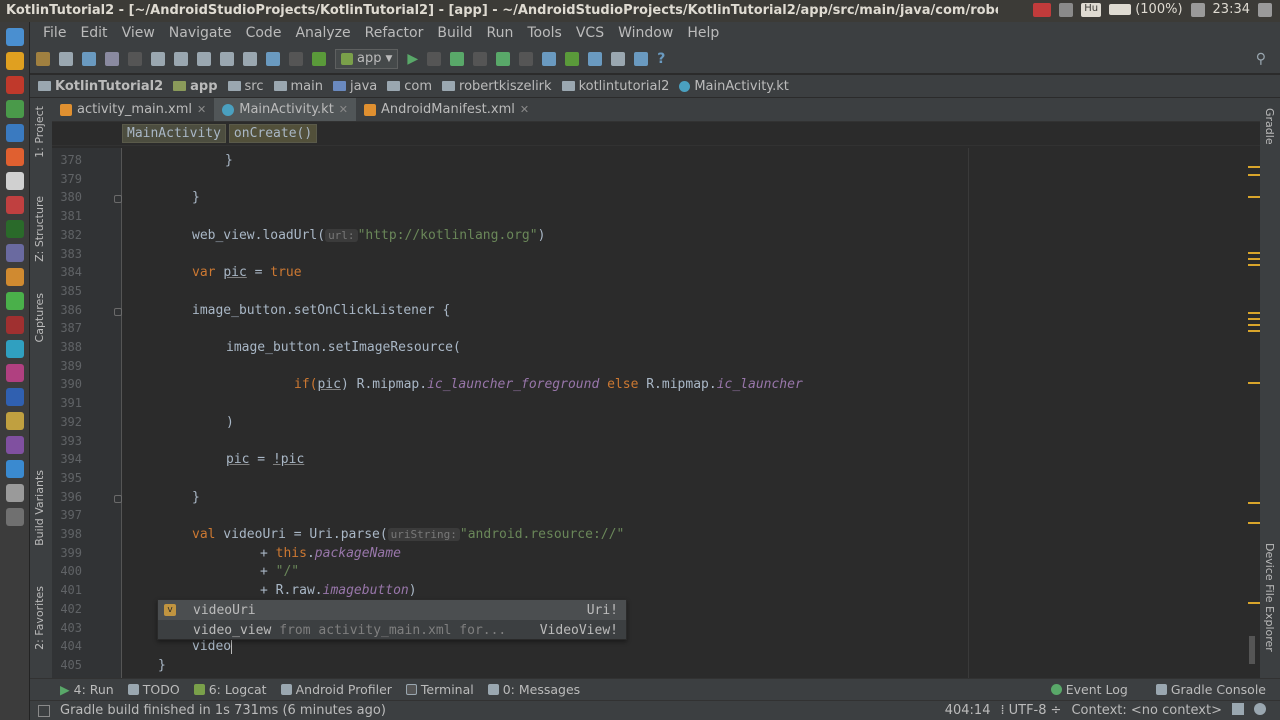 Image resolution: width=1280 pixels, height=720 pixels. Describe the element at coordinates (968, 710) in the screenshot. I see `caret-position: 404:14` at that location.